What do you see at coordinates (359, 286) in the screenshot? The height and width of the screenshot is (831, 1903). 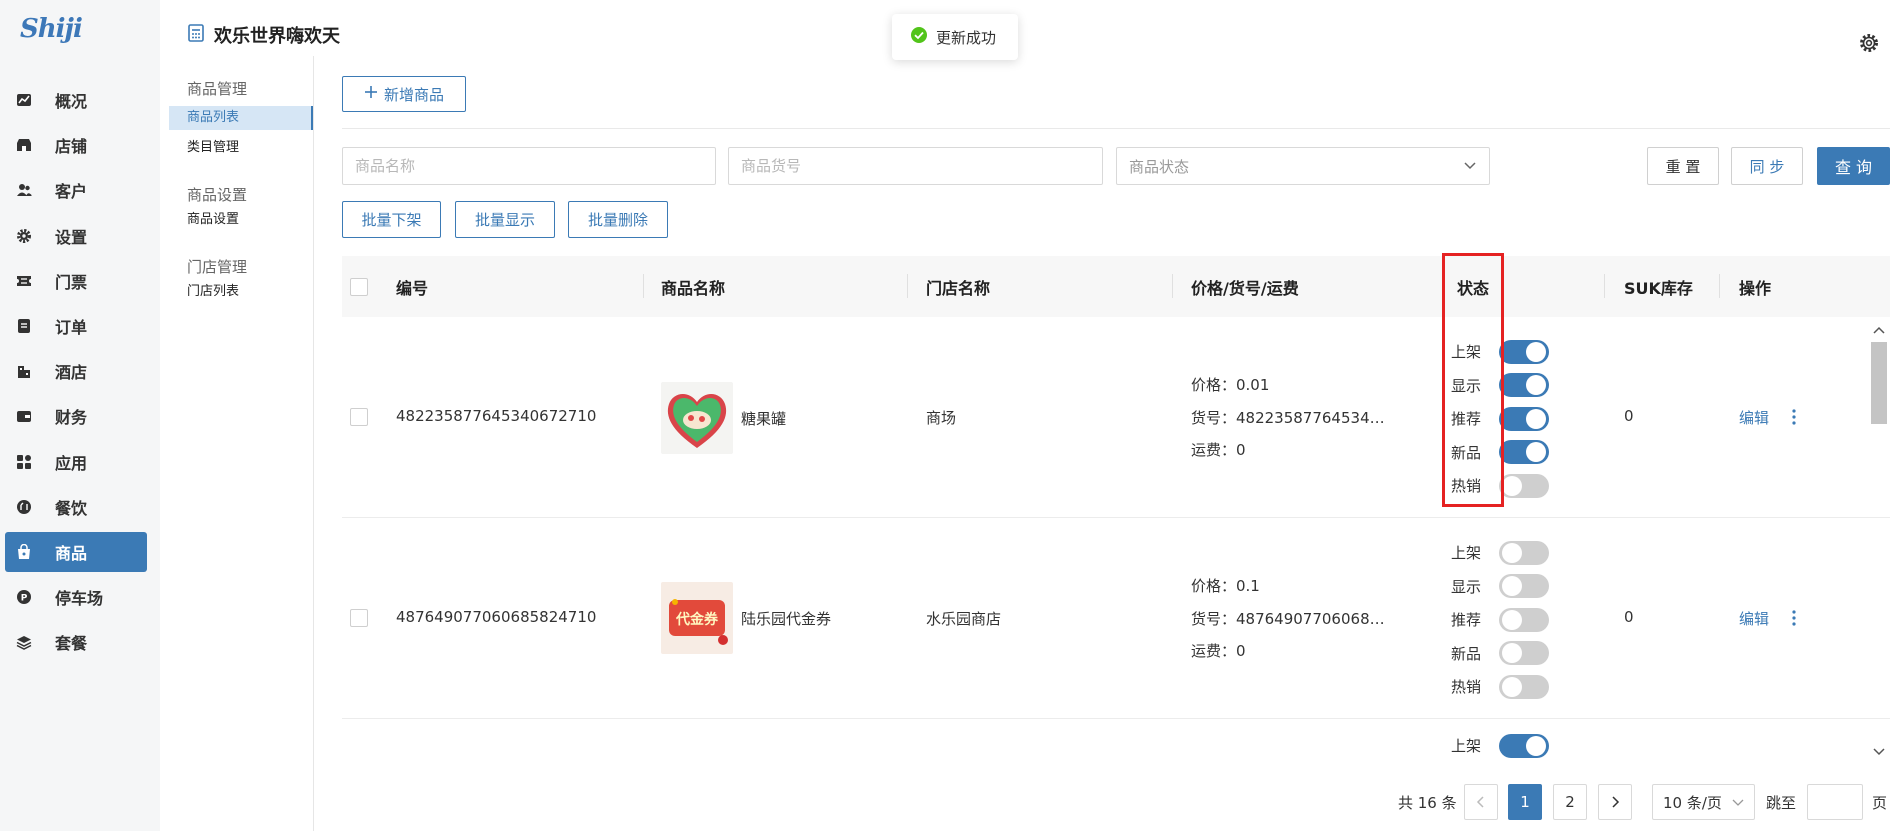 I see `select-all-checkbox` at bounding box center [359, 286].